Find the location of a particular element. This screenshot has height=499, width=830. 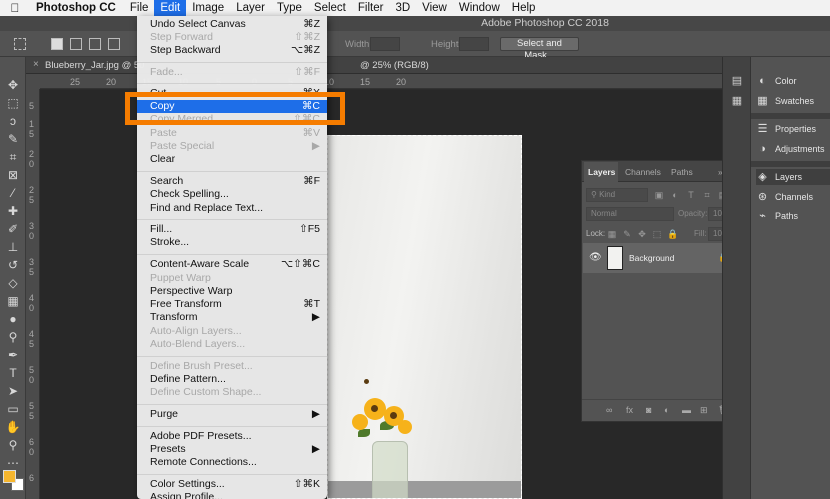

type-icon: T is located at coordinates (13, 373).